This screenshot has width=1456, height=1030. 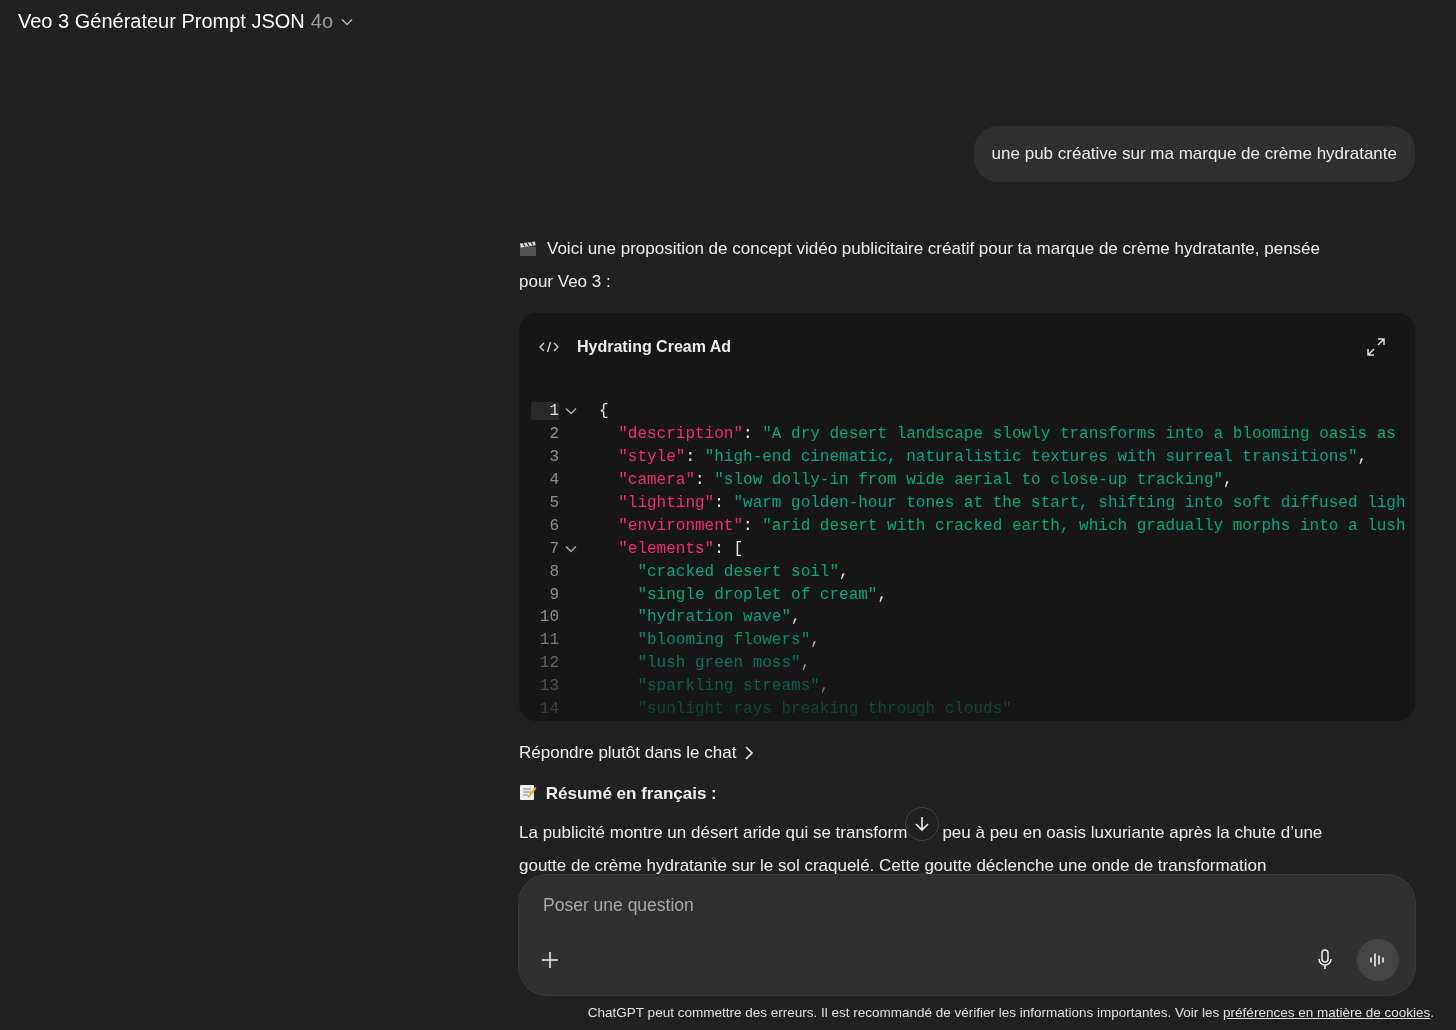 I want to click on code-line: "blooming flowers",, so click(x=728, y=640).